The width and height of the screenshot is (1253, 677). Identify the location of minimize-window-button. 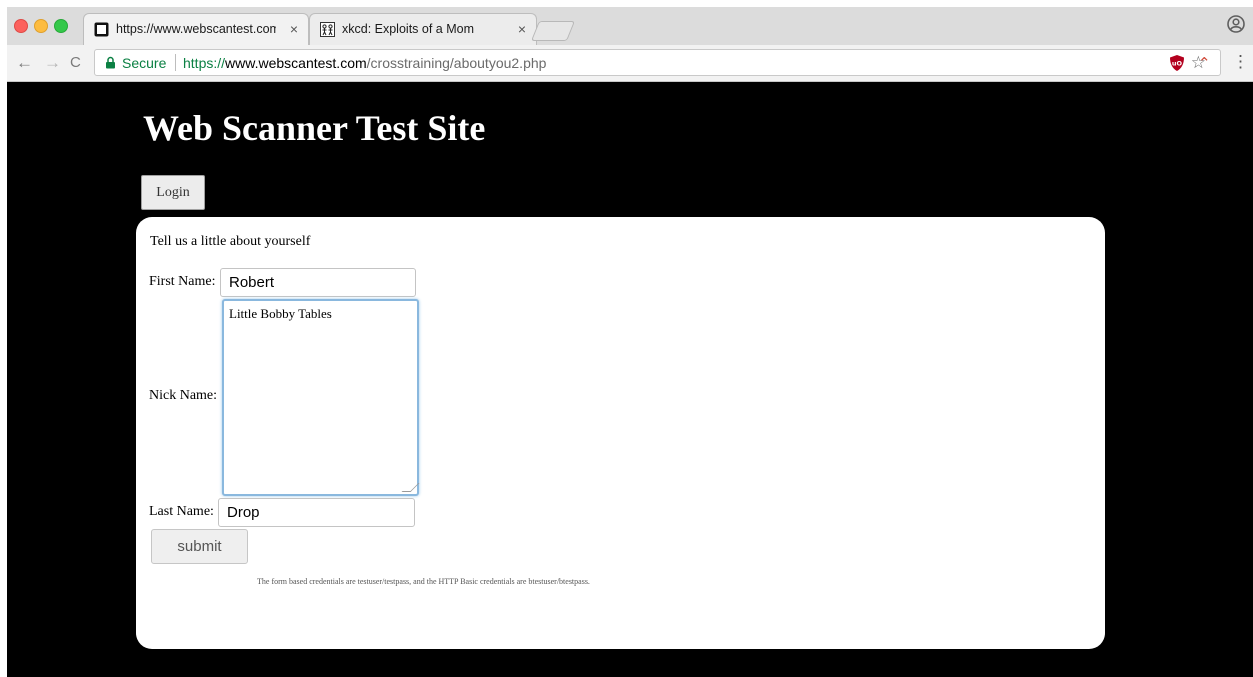
(41, 26).